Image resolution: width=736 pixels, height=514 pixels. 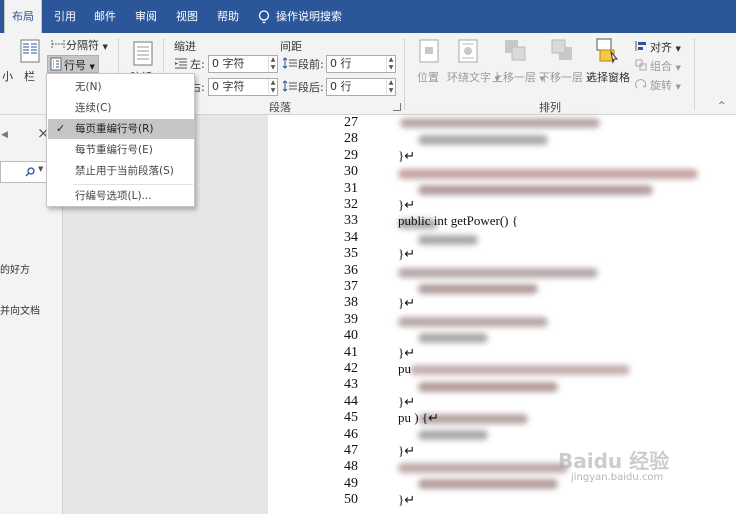 I want to click on line-number: 31, so click(x=351, y=188).